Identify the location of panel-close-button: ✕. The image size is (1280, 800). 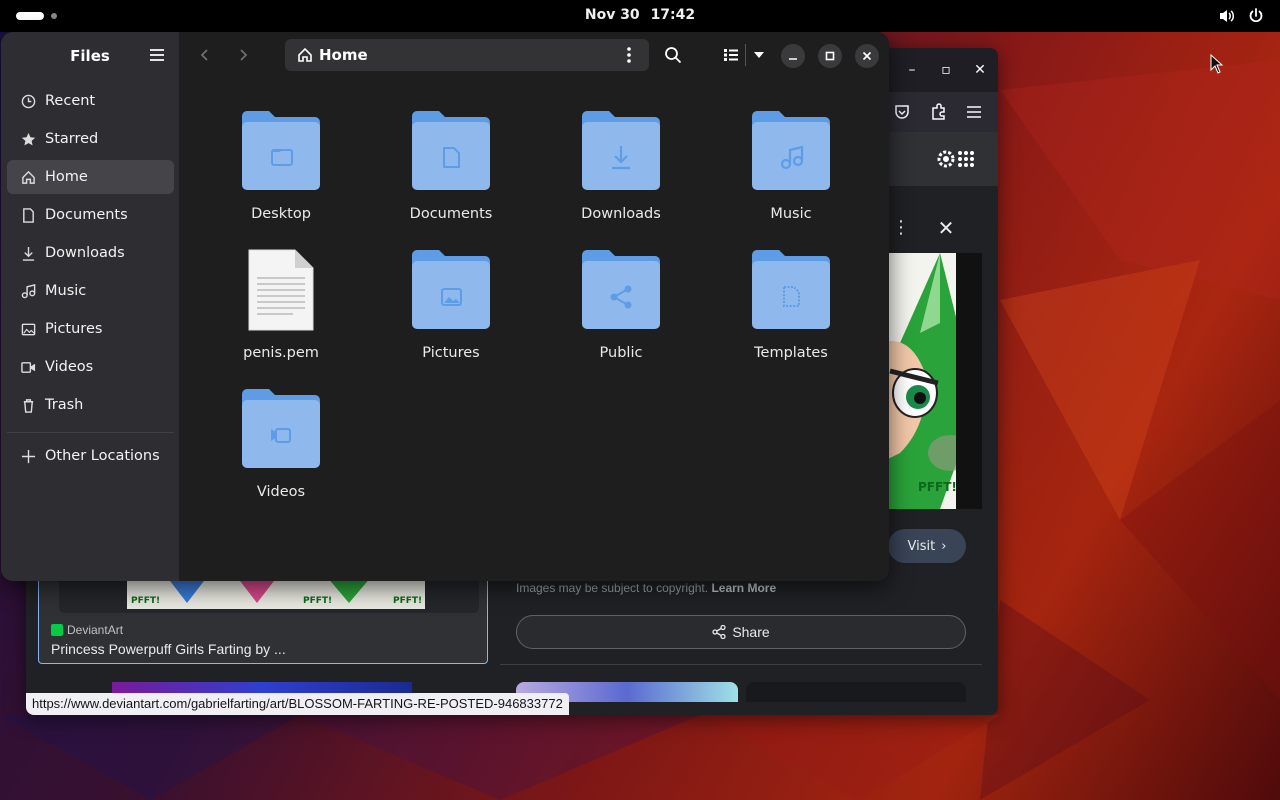
(946, 228).